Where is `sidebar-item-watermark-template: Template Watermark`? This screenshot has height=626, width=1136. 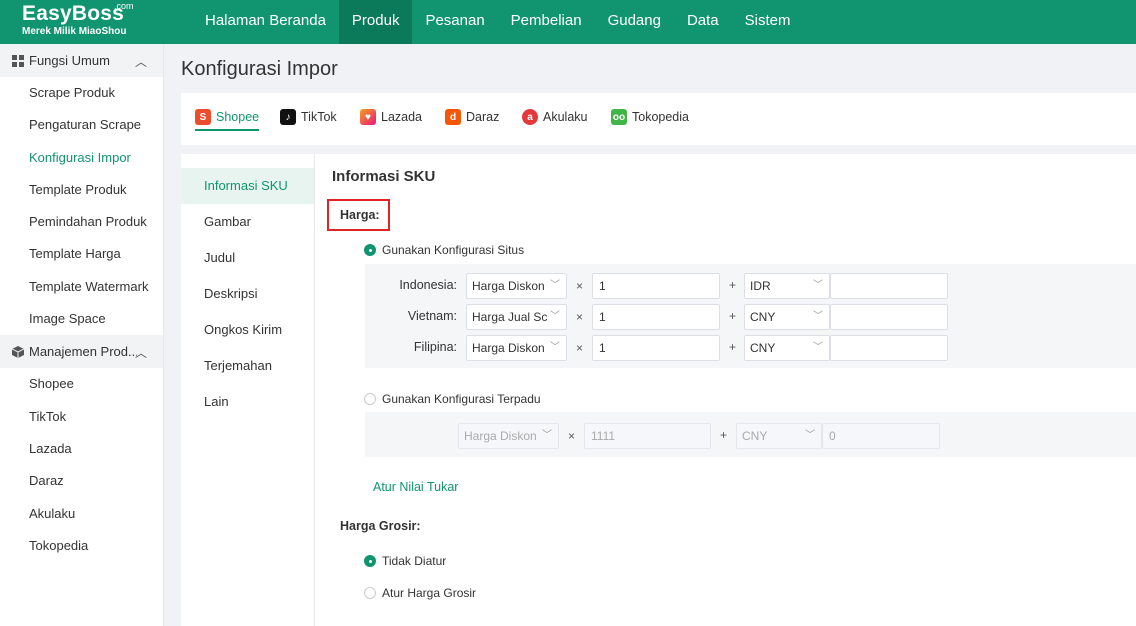 sidebar-item-watermark-template: Template Watermark is located at coordinates (81, 287).